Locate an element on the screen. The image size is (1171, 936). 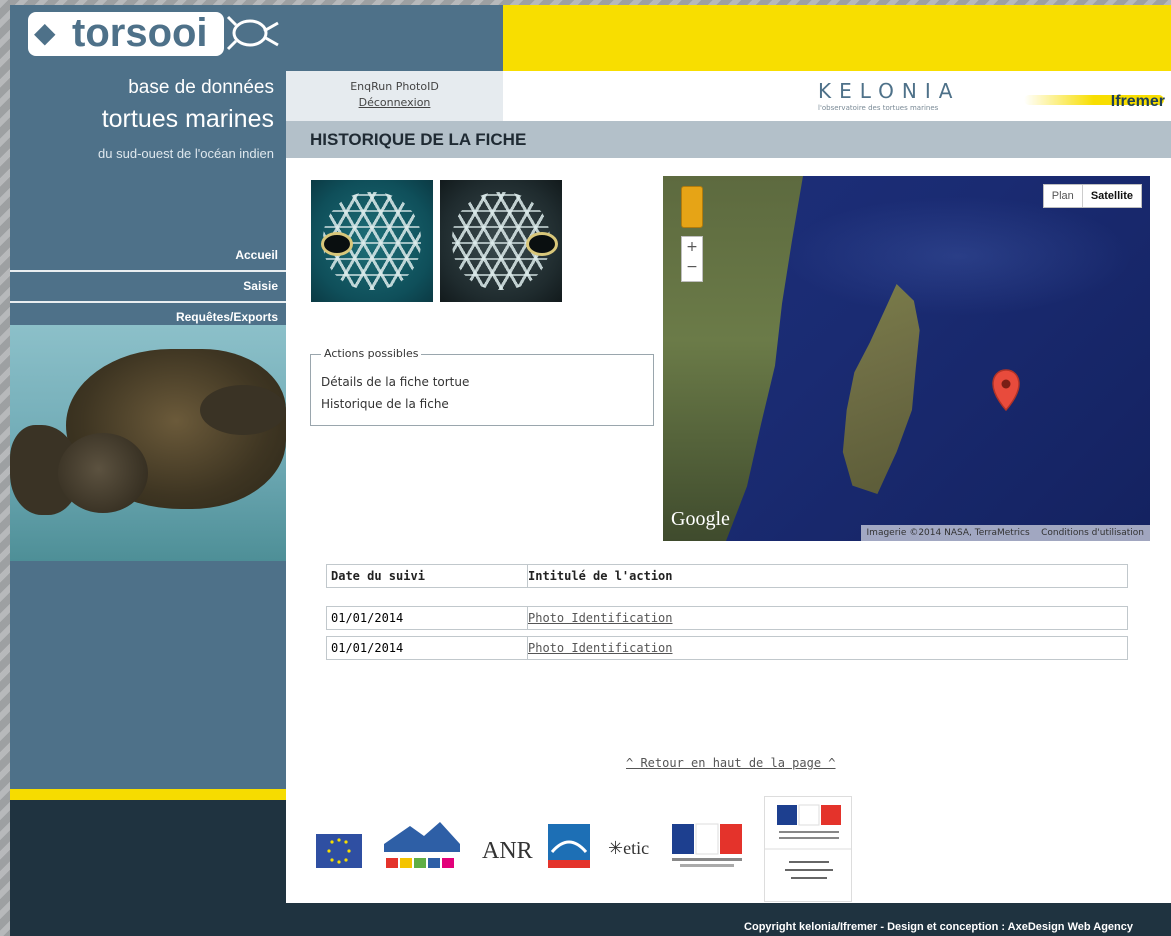
user-box: EnqRun PhotoID Déconnexion is located at coordinates (394, 96).